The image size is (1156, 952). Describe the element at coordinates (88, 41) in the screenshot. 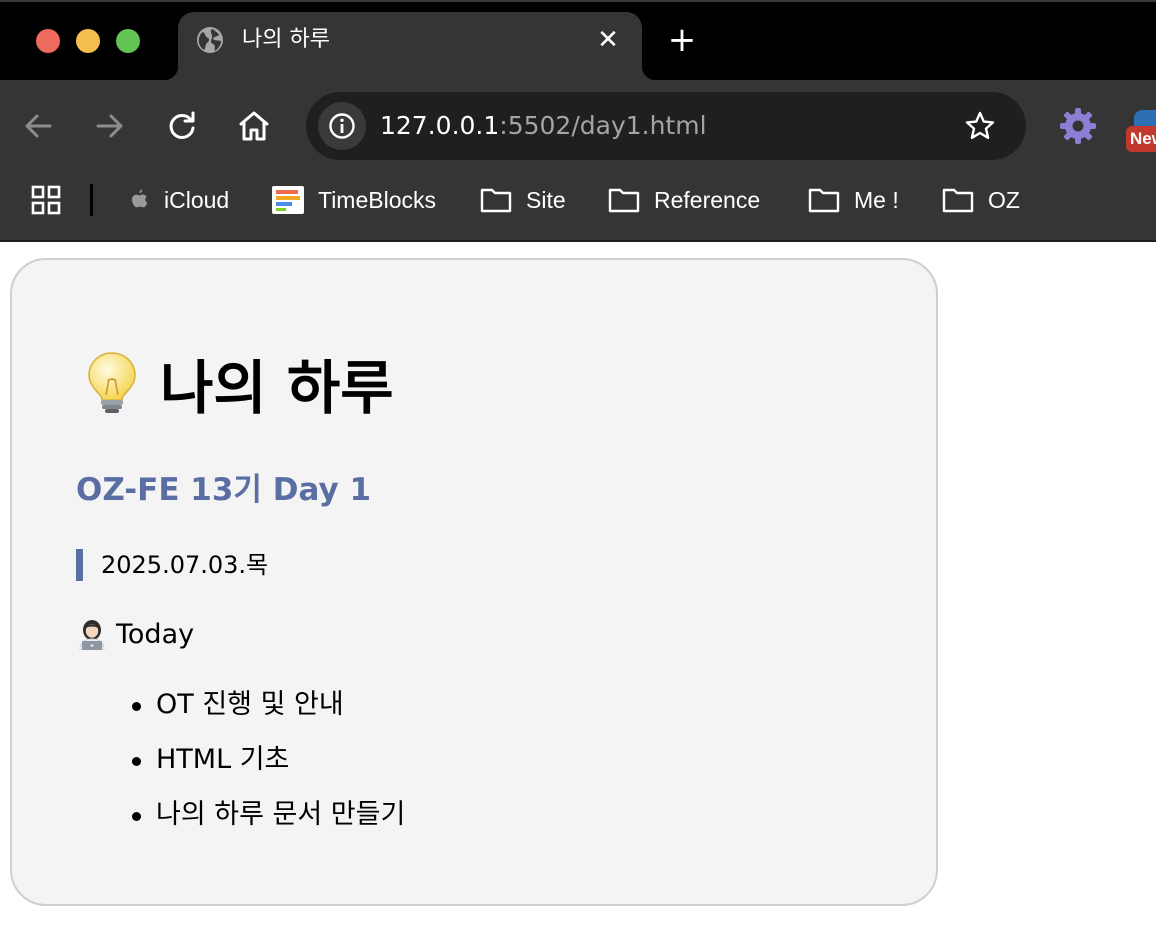

I see `window-minimize-button` at that location.